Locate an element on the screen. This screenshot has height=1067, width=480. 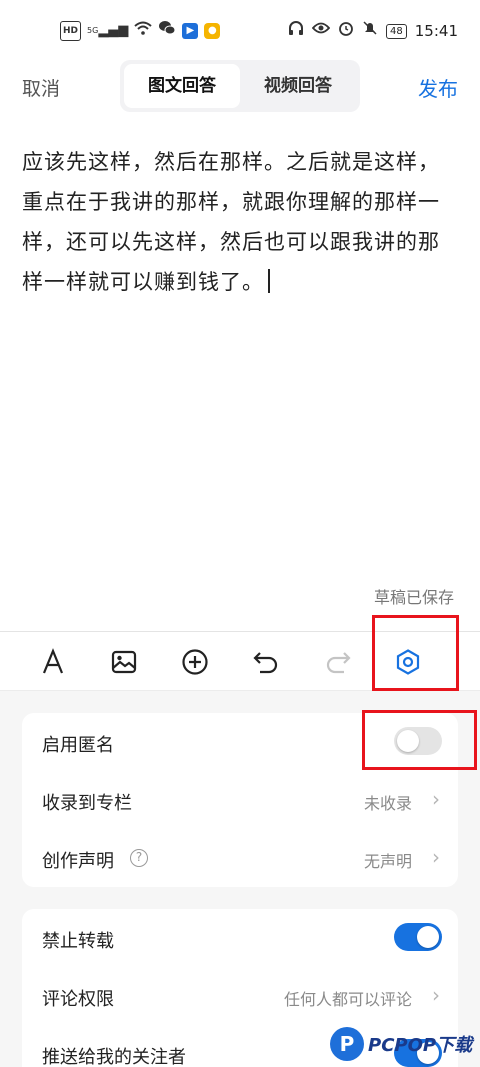
wechat-icon is located at coordinates (167, 31).